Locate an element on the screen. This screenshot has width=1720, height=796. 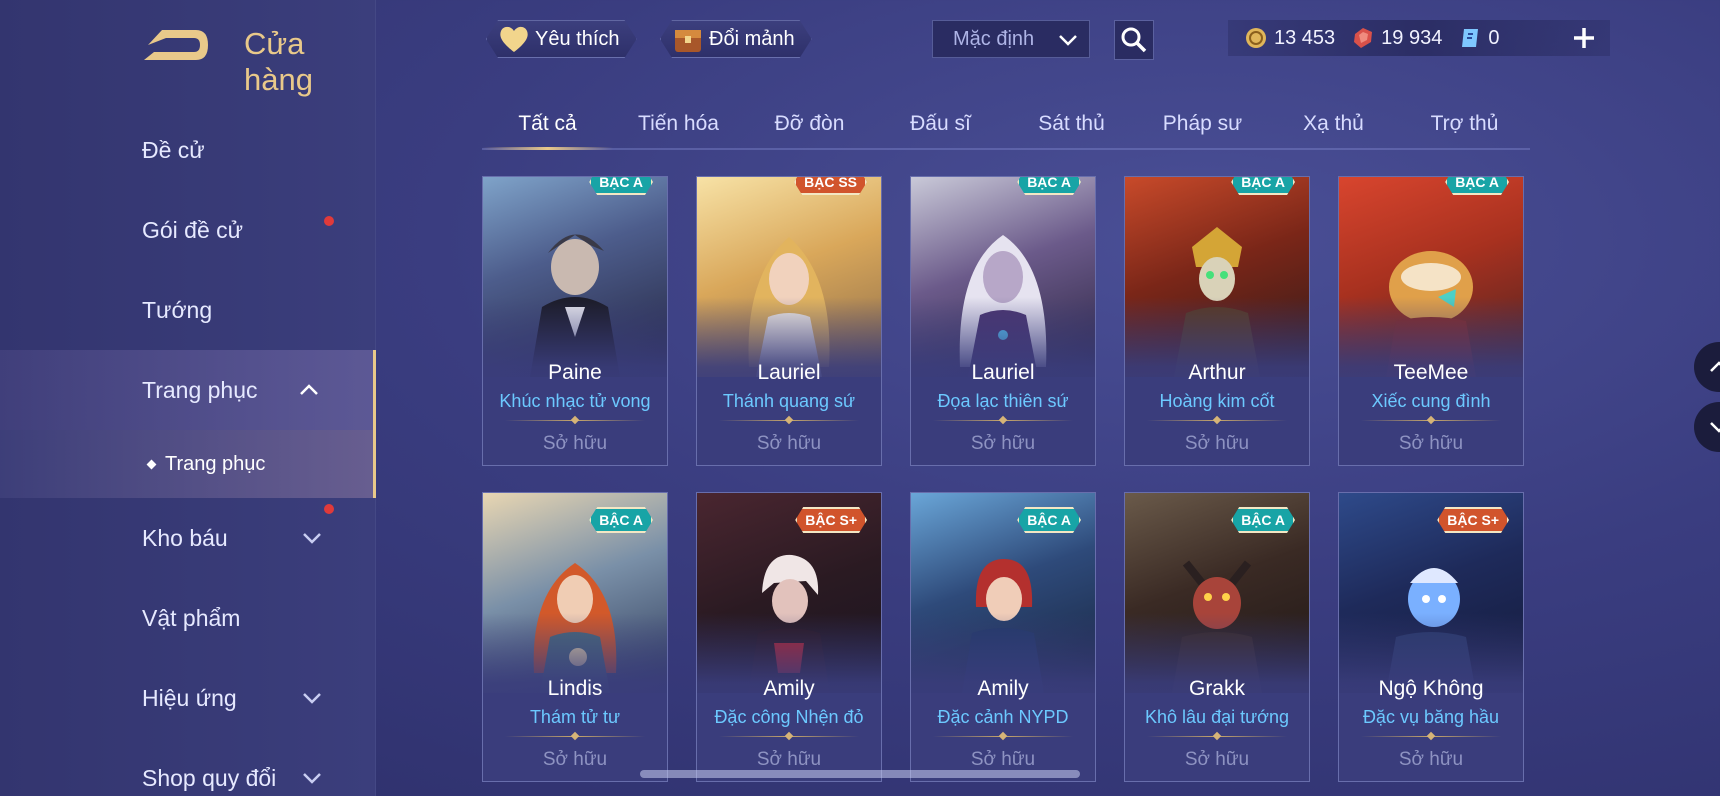
treasure-chest-icon is located at coordinates (688, 39).